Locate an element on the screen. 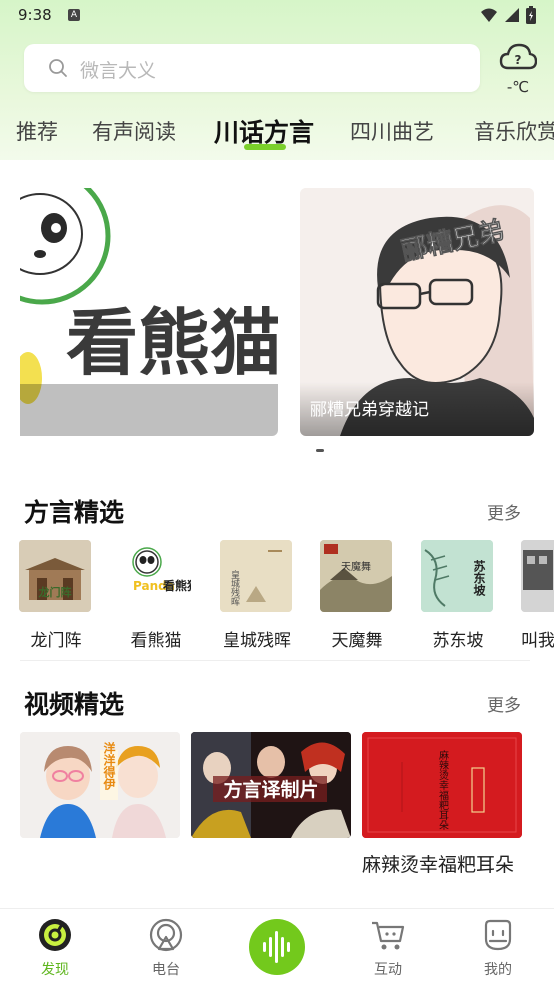 Image resolution: width=554 pixels, height=984 pixels. search-icon is located at coordinates (58, 68).